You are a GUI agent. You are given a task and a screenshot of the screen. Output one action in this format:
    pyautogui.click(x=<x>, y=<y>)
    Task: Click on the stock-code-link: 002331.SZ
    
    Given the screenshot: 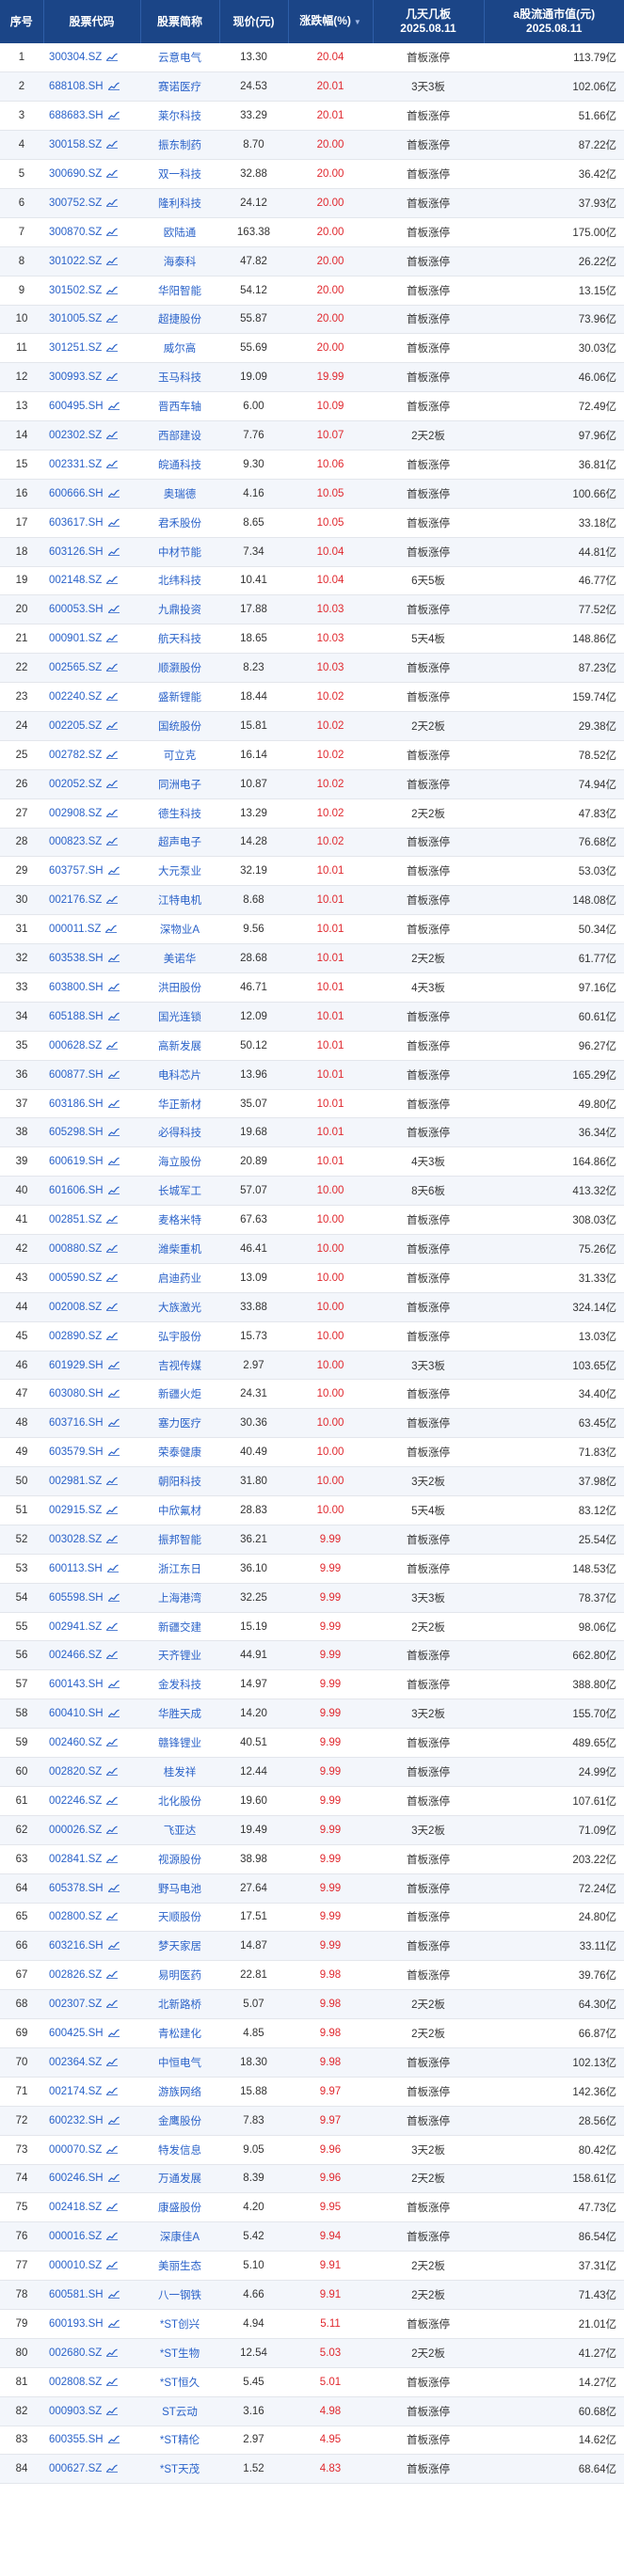 What is the action you would take?
    pyautogui.click(x=75, y=464)
    